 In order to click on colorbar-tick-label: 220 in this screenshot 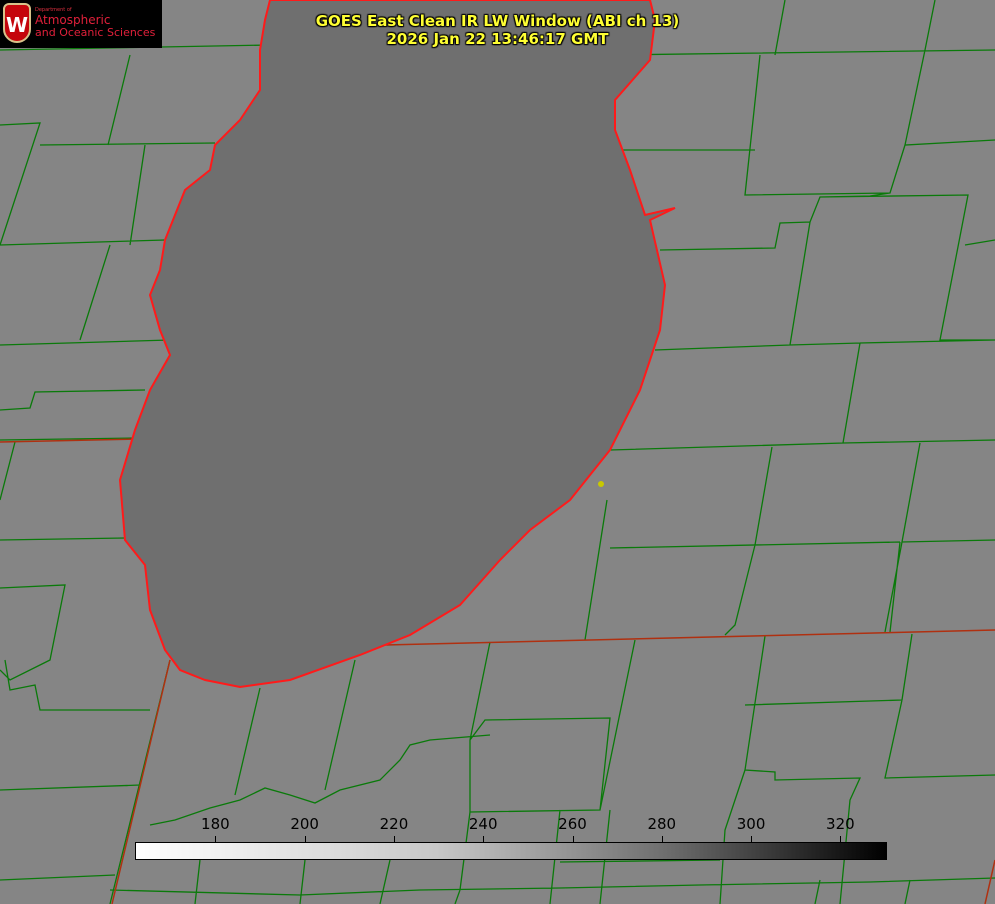, I will do `click(394, 824)`.